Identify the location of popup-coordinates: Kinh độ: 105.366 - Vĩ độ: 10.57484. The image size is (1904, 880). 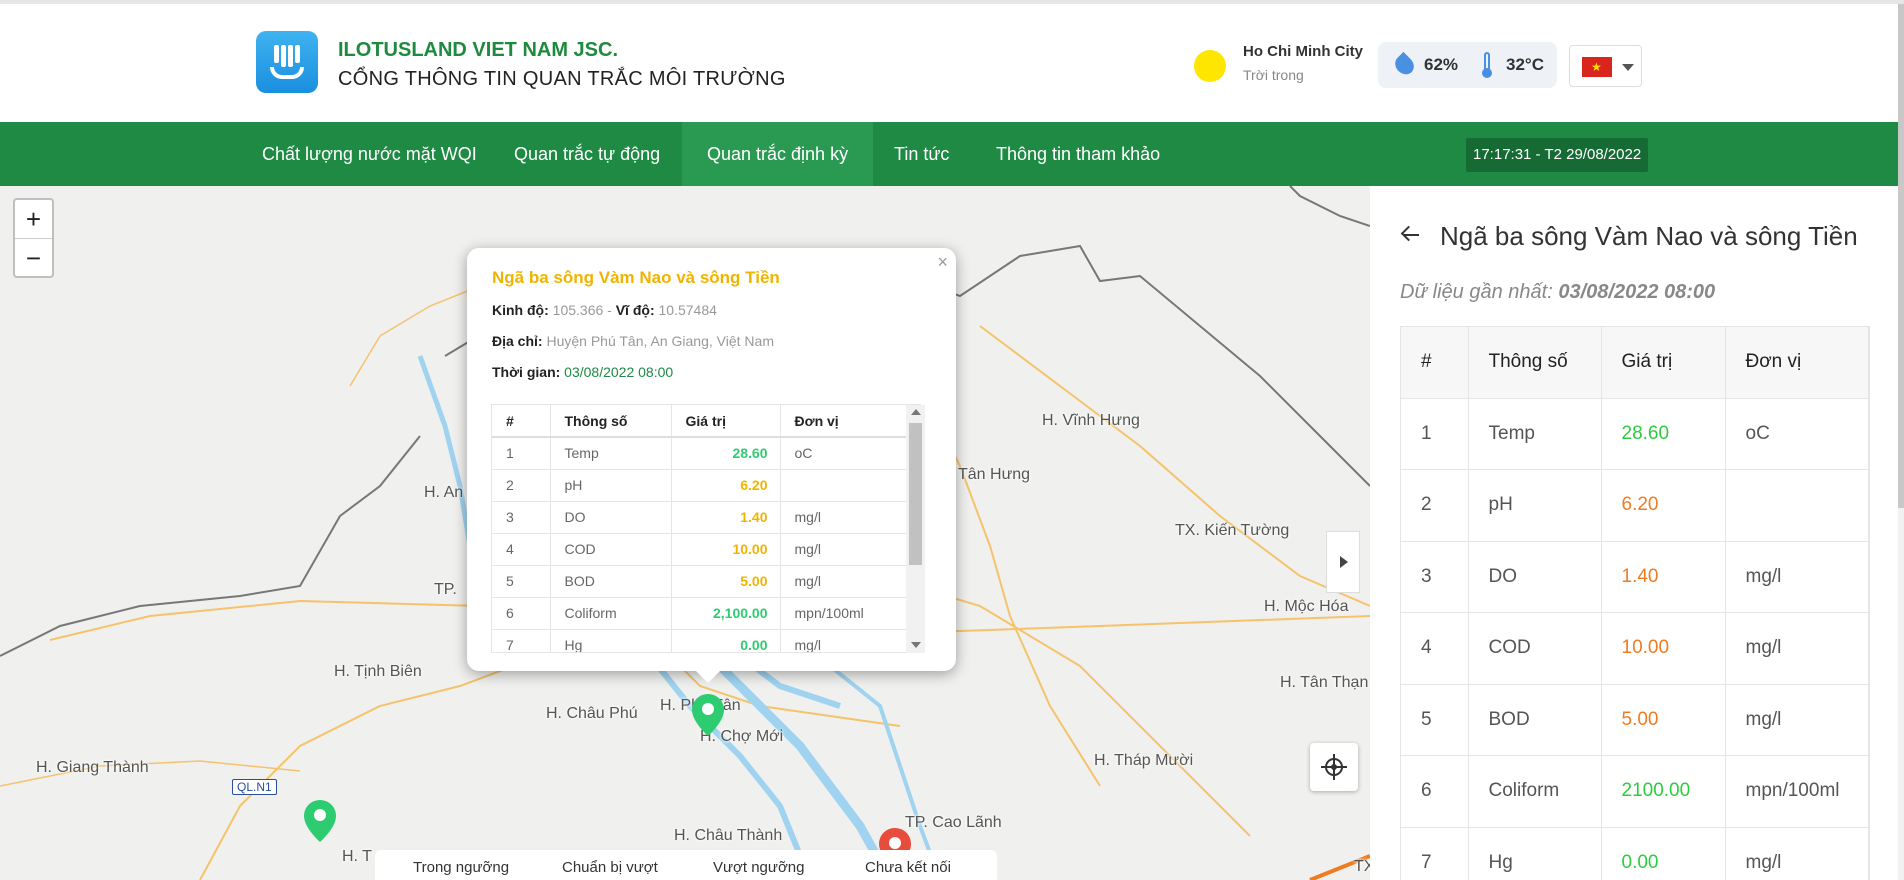
(604, 310).